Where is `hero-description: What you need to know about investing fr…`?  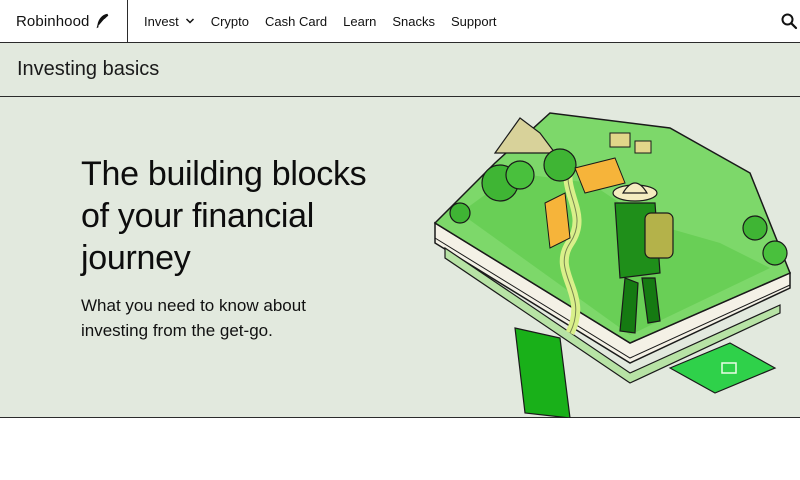
hero-description: What you need to know about investing fr… is located at coordinates (193, 318).